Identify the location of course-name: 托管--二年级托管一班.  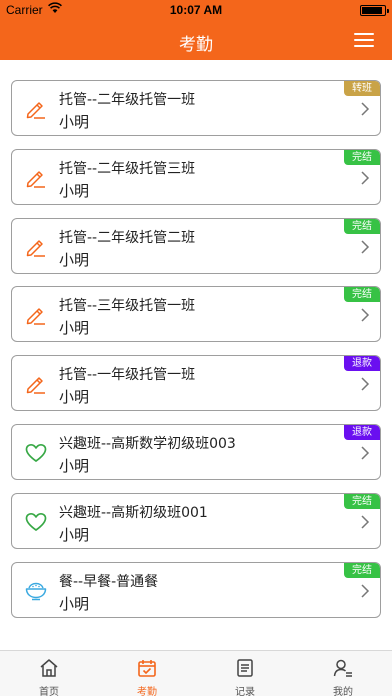
(127, 100).